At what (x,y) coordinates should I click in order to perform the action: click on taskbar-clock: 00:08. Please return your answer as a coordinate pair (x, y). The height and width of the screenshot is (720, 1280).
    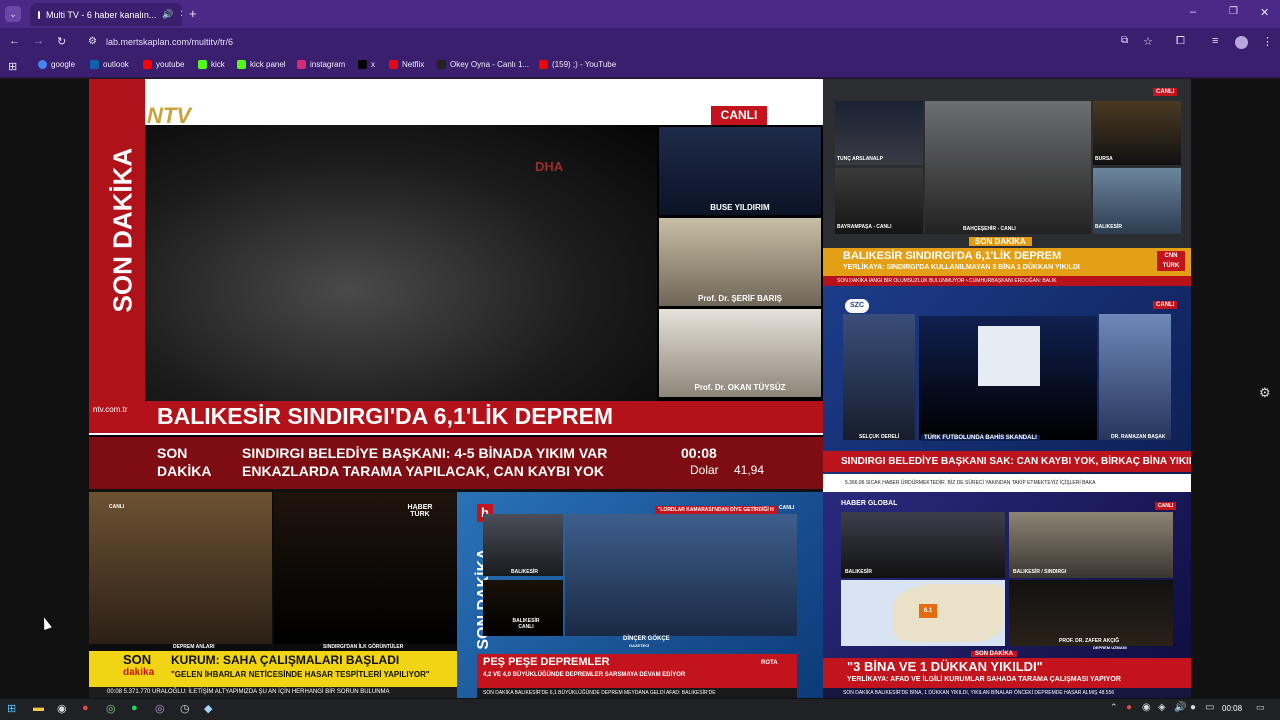
    Looking at the image, I should click on (1232, 708).